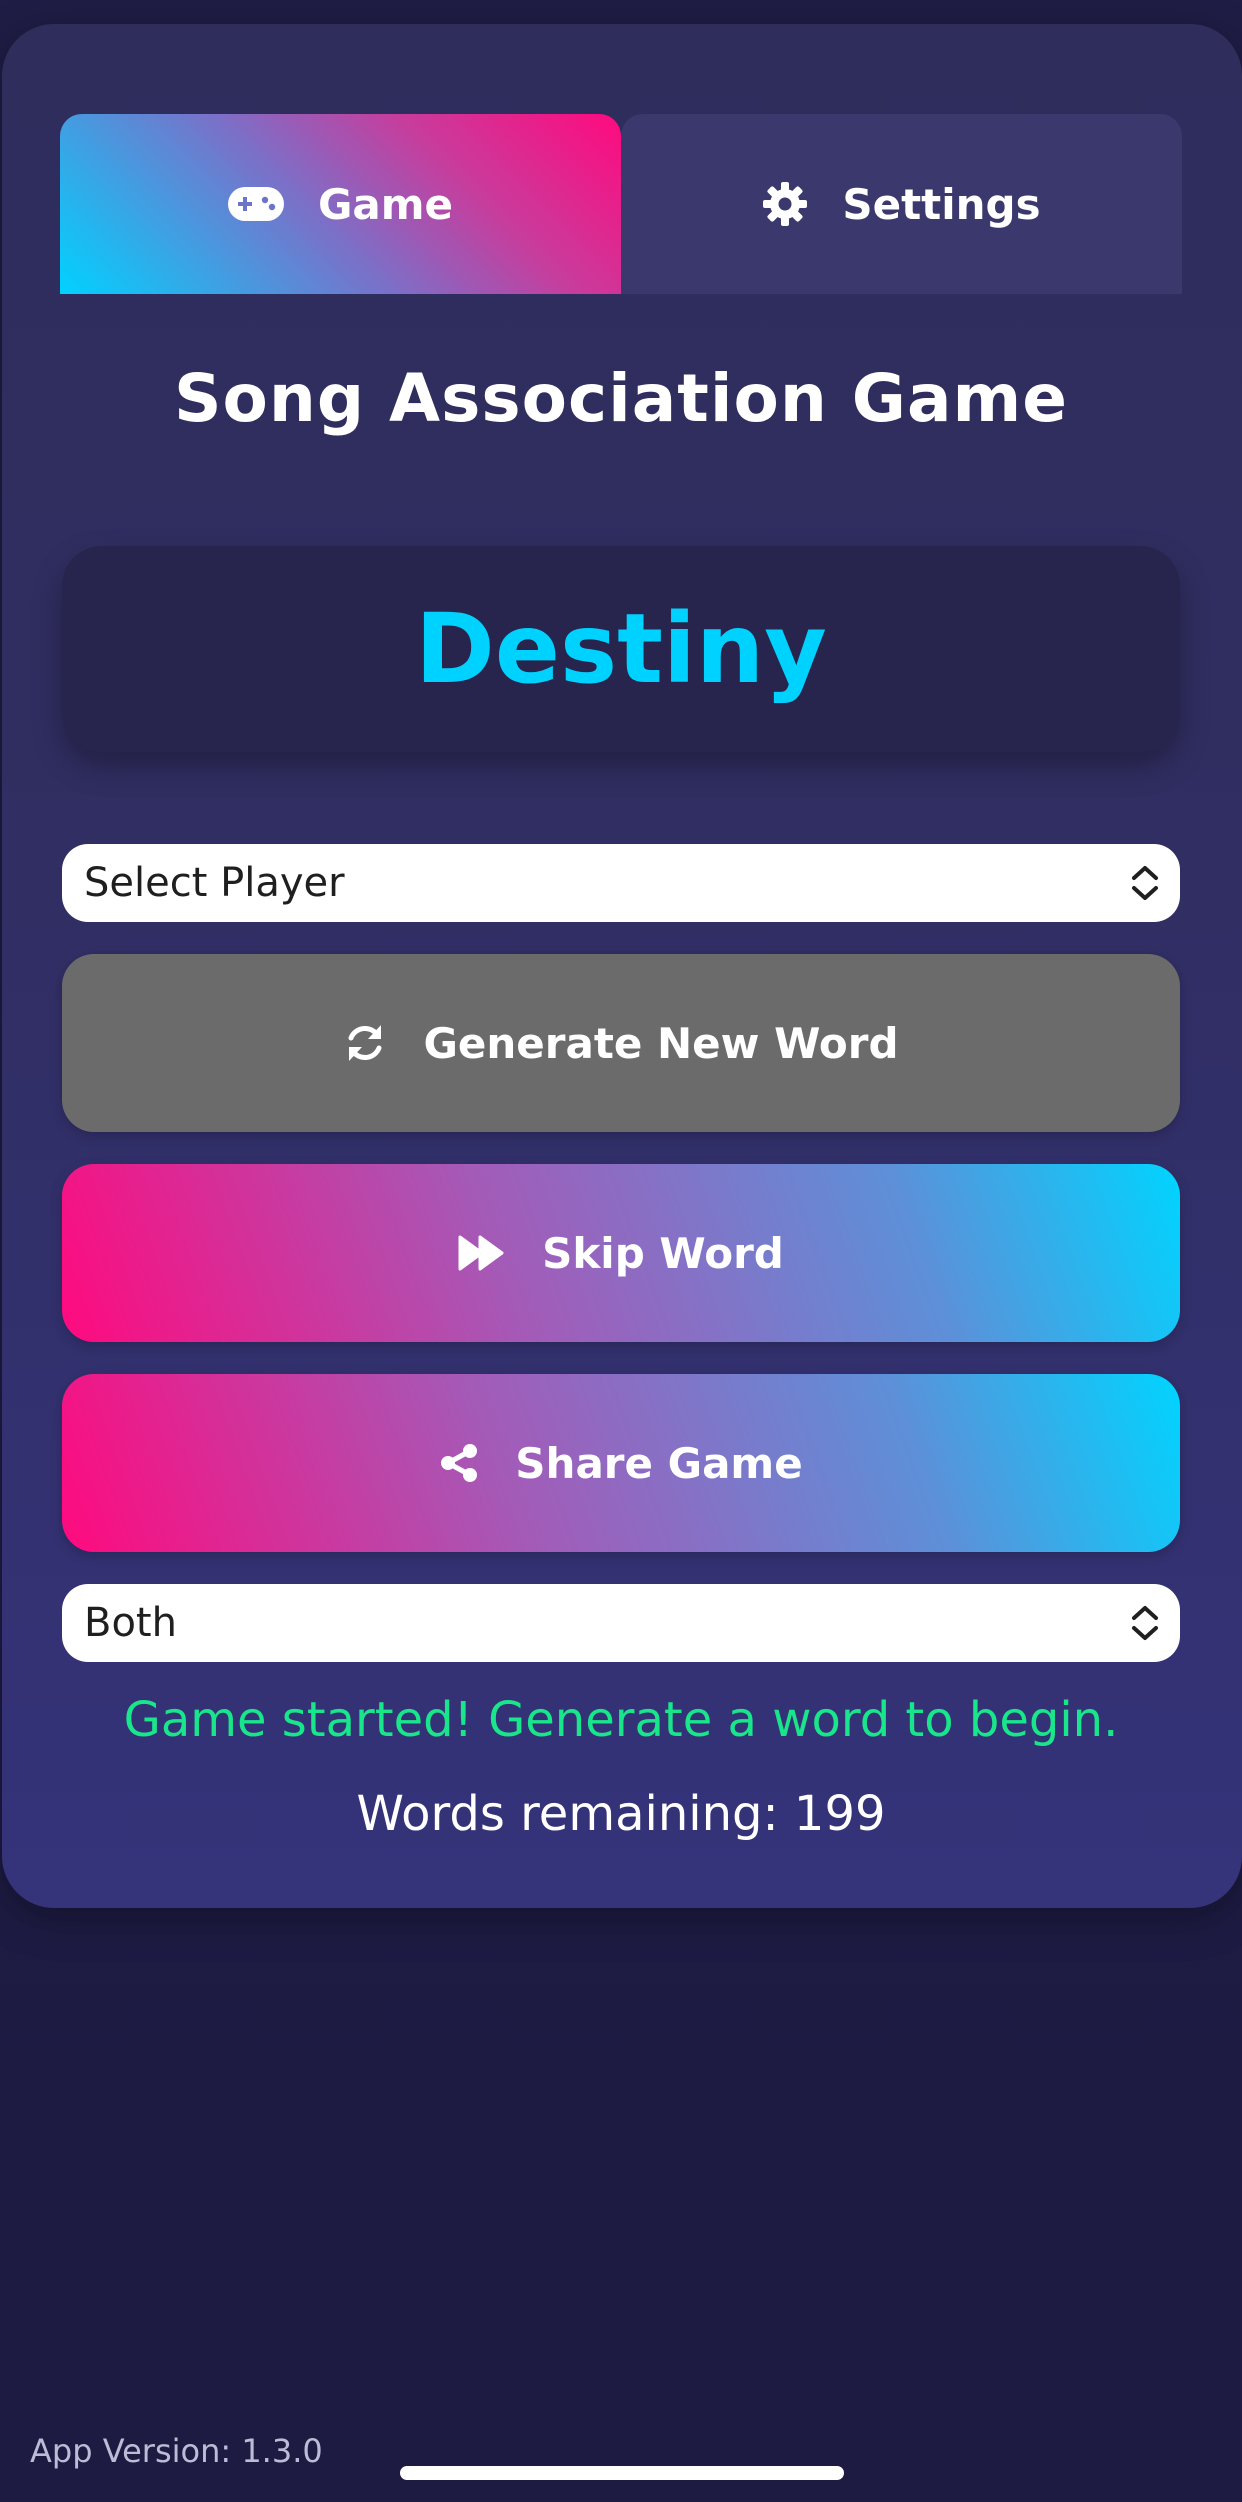 The height and width of the screenshot is (2502, 1242). I want to click on words-remaining: Words remaining: 199, so click(621, 1814).